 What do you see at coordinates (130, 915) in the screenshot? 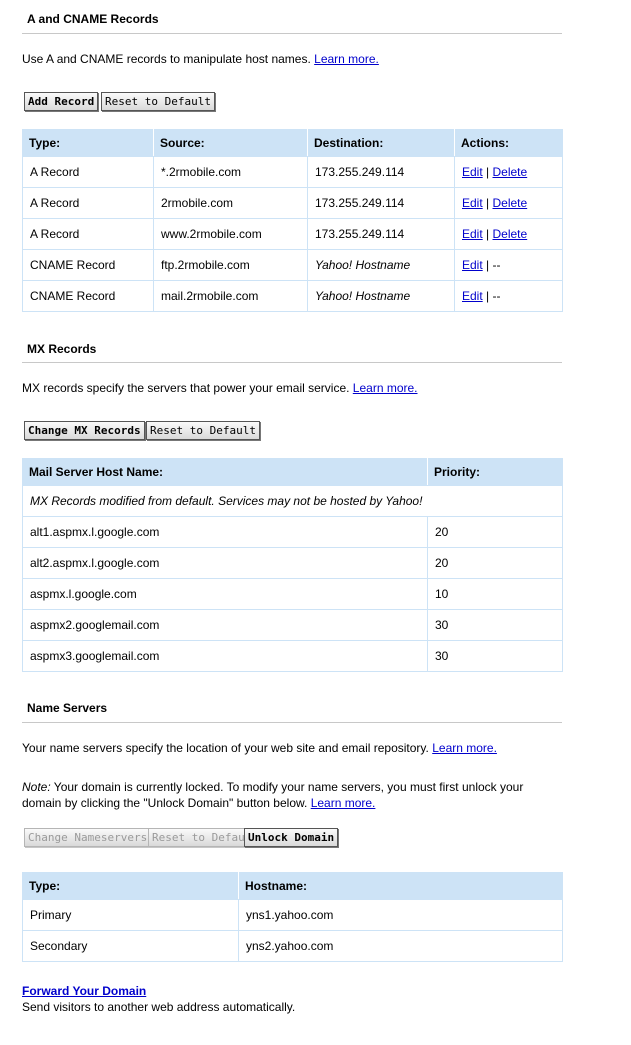
I see `ns-type: Primary` at bounding box center [130, 915].